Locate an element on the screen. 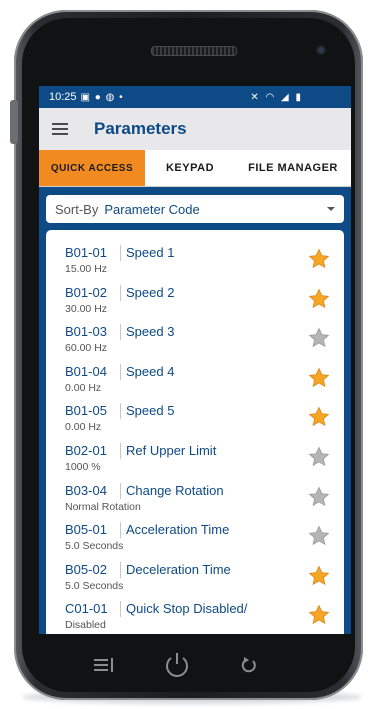 The height and width of the screenshot is (709, 377). system-icons: ✕ ◠ ◢ ▮ is located at coordinates (276, 97).